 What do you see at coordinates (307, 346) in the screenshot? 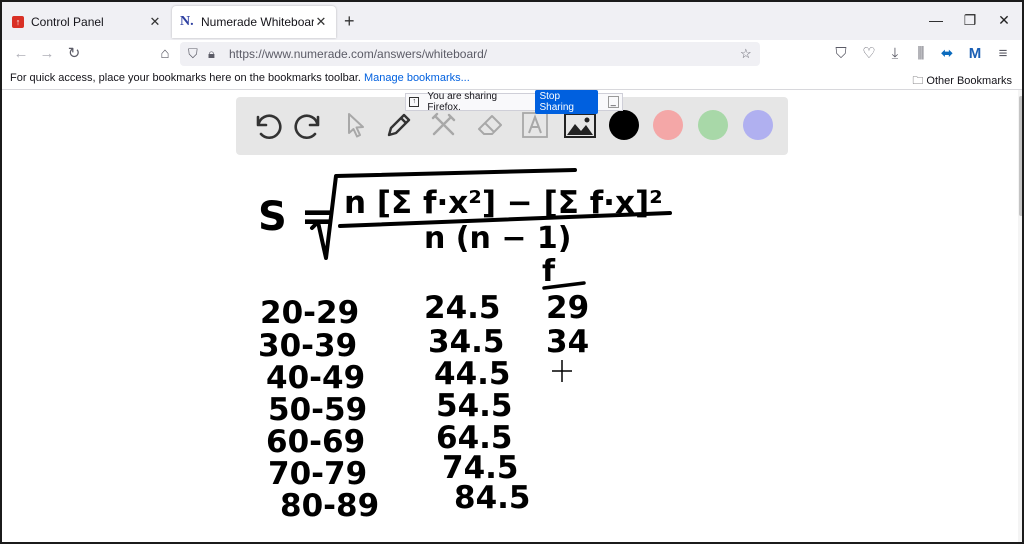
I see `class-interval: 30-39` at bounding box center [307, 346].